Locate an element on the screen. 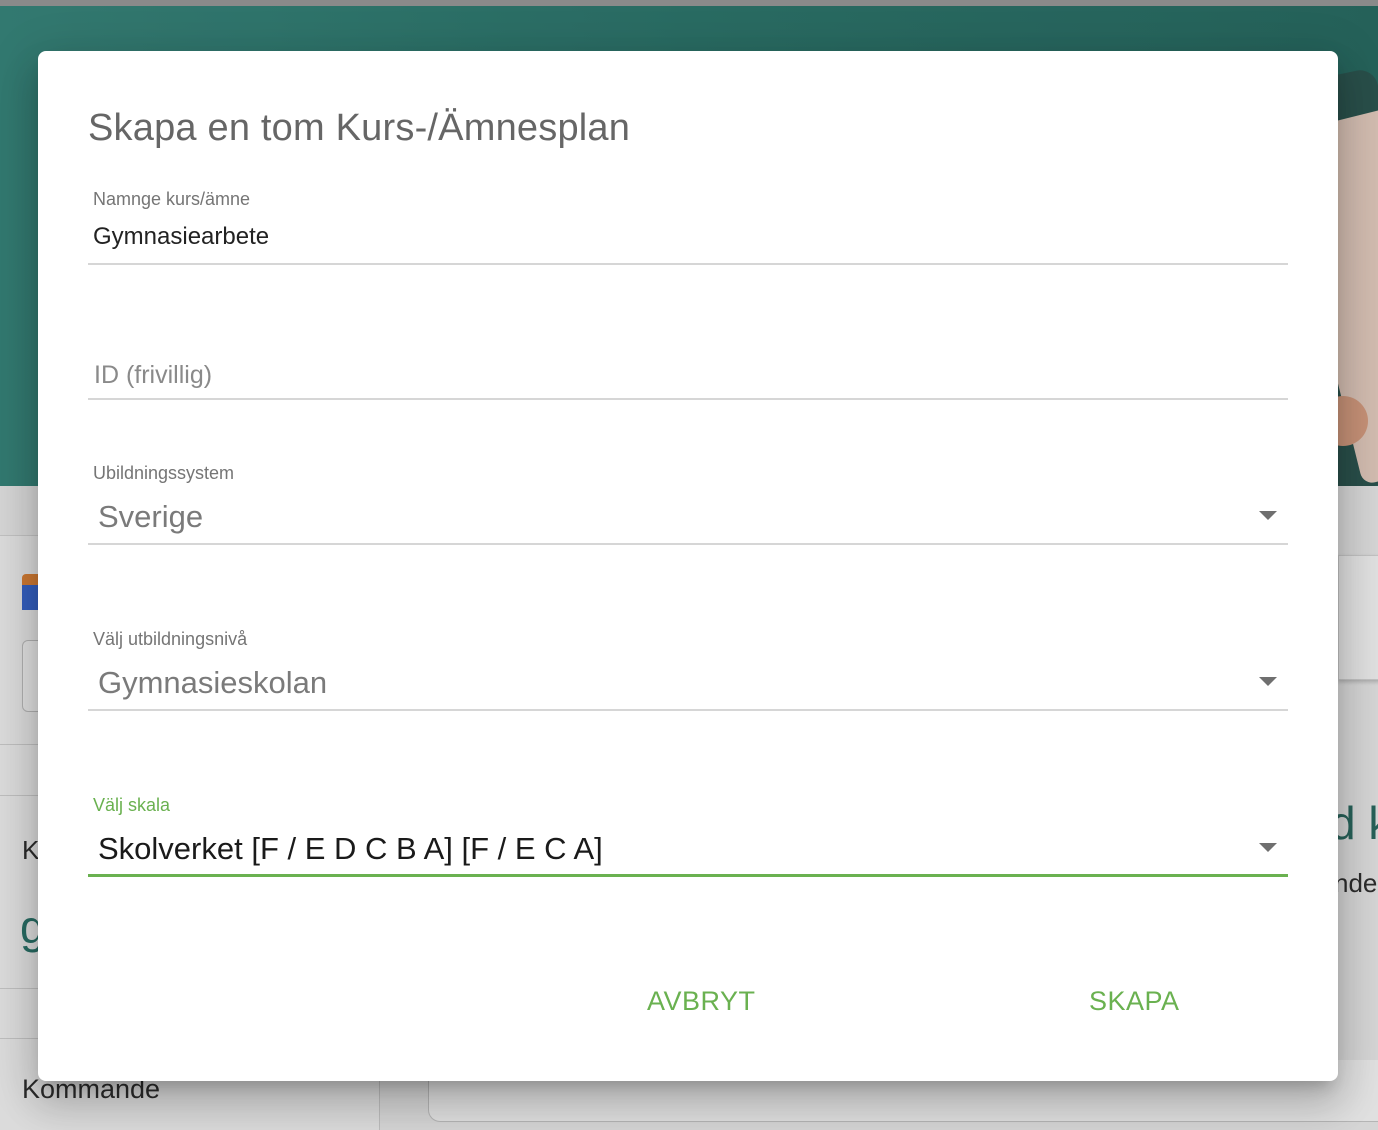  education-level-value: Gymnasieskolan is located at coordinates (212, 683).